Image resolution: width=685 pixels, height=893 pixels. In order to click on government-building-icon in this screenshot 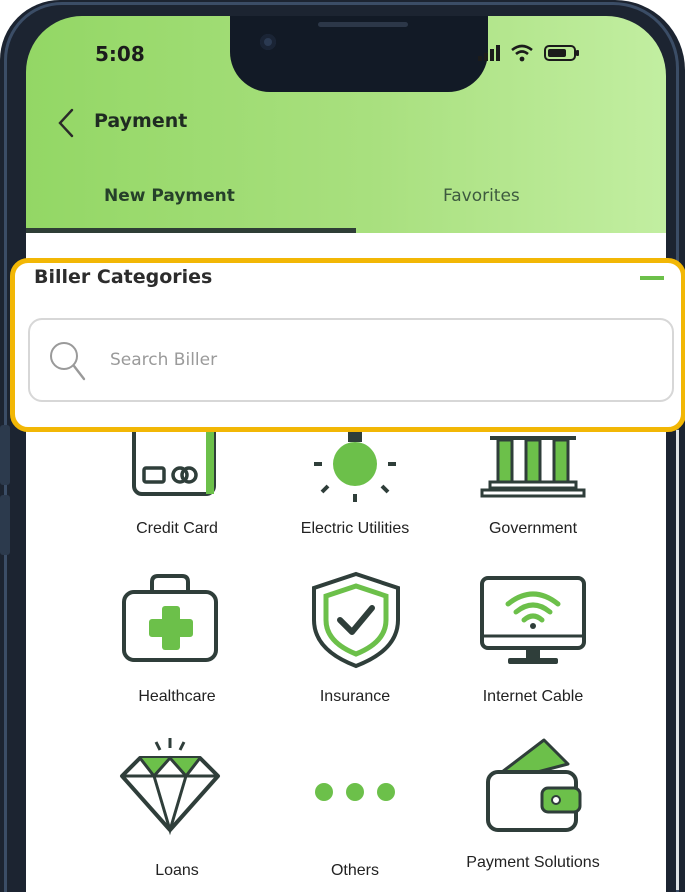, I will do `click(533, 467)`.